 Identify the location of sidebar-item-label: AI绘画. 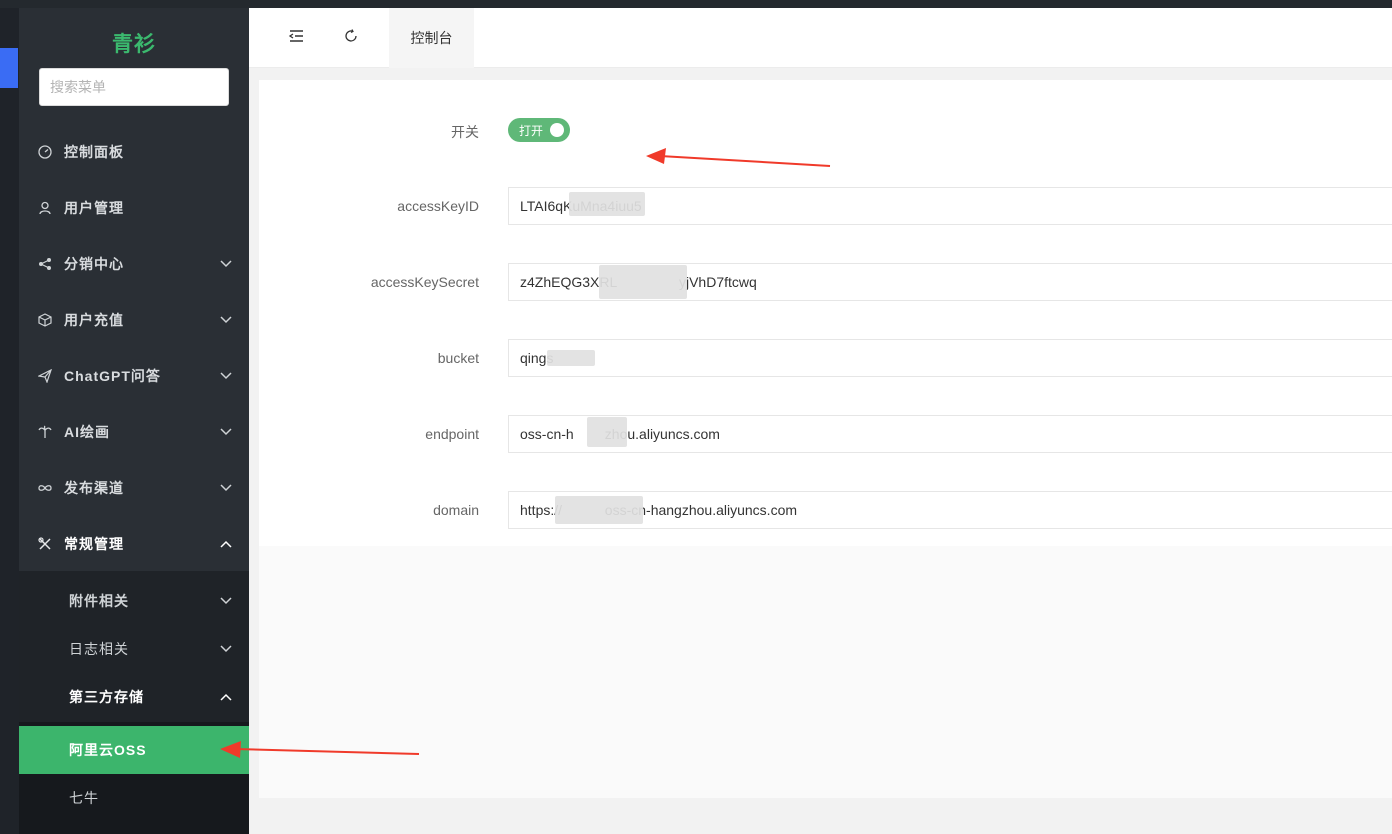
(87, 432).